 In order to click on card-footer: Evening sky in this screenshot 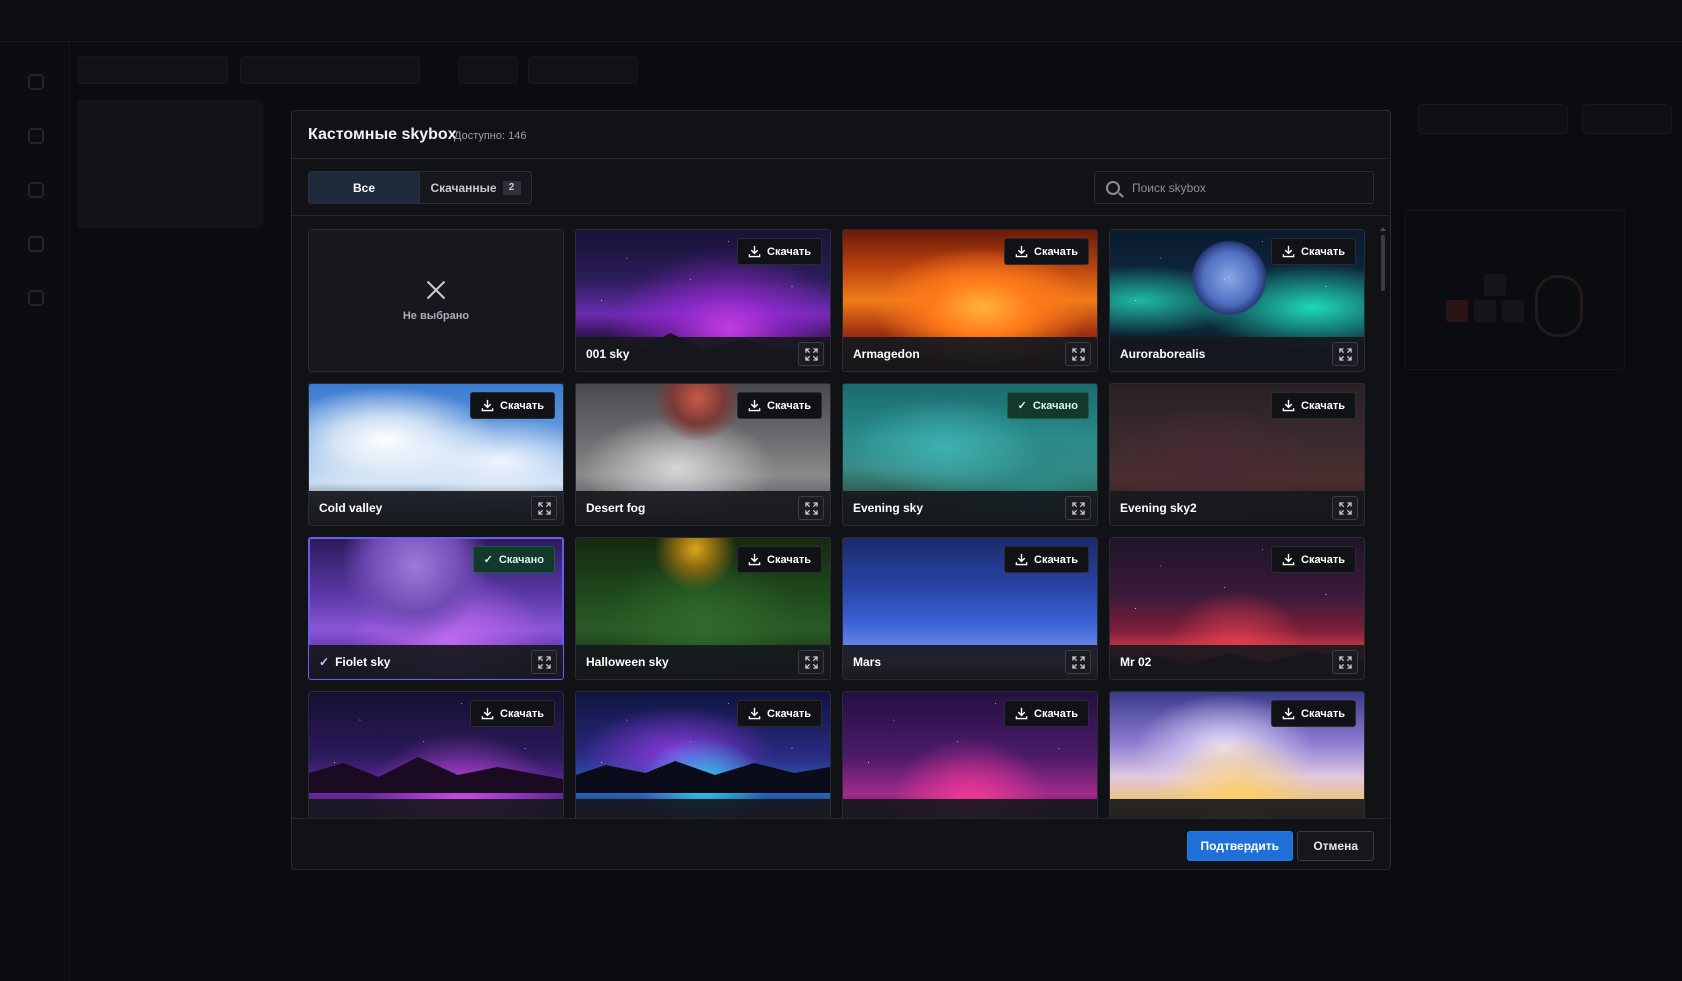, I will do `click(970, 508)`.